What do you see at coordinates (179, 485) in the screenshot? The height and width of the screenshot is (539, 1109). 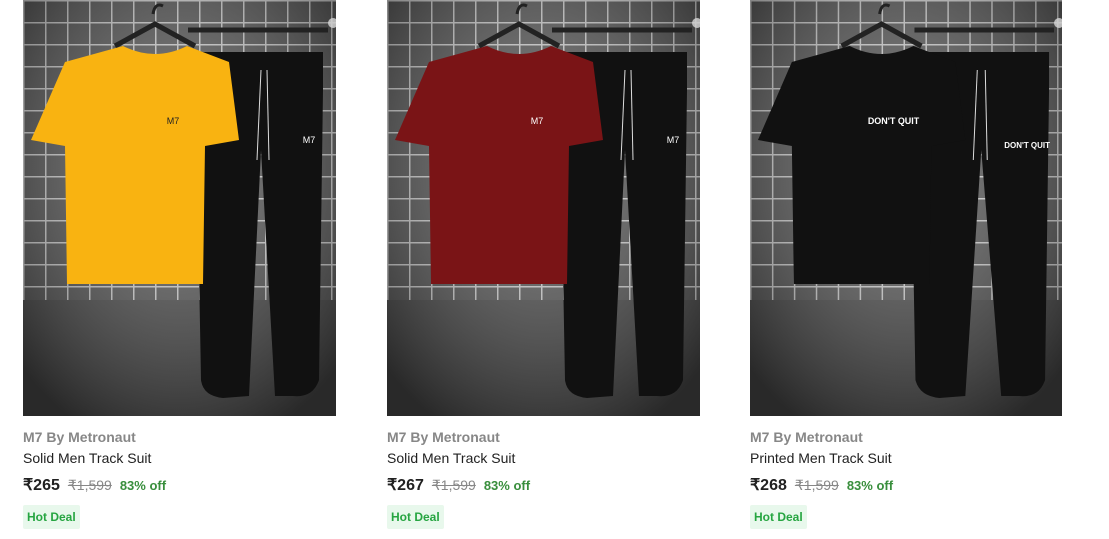 I see `price-row: ₹265 ₹1,599 83% off` at bounding box center [179, 485].